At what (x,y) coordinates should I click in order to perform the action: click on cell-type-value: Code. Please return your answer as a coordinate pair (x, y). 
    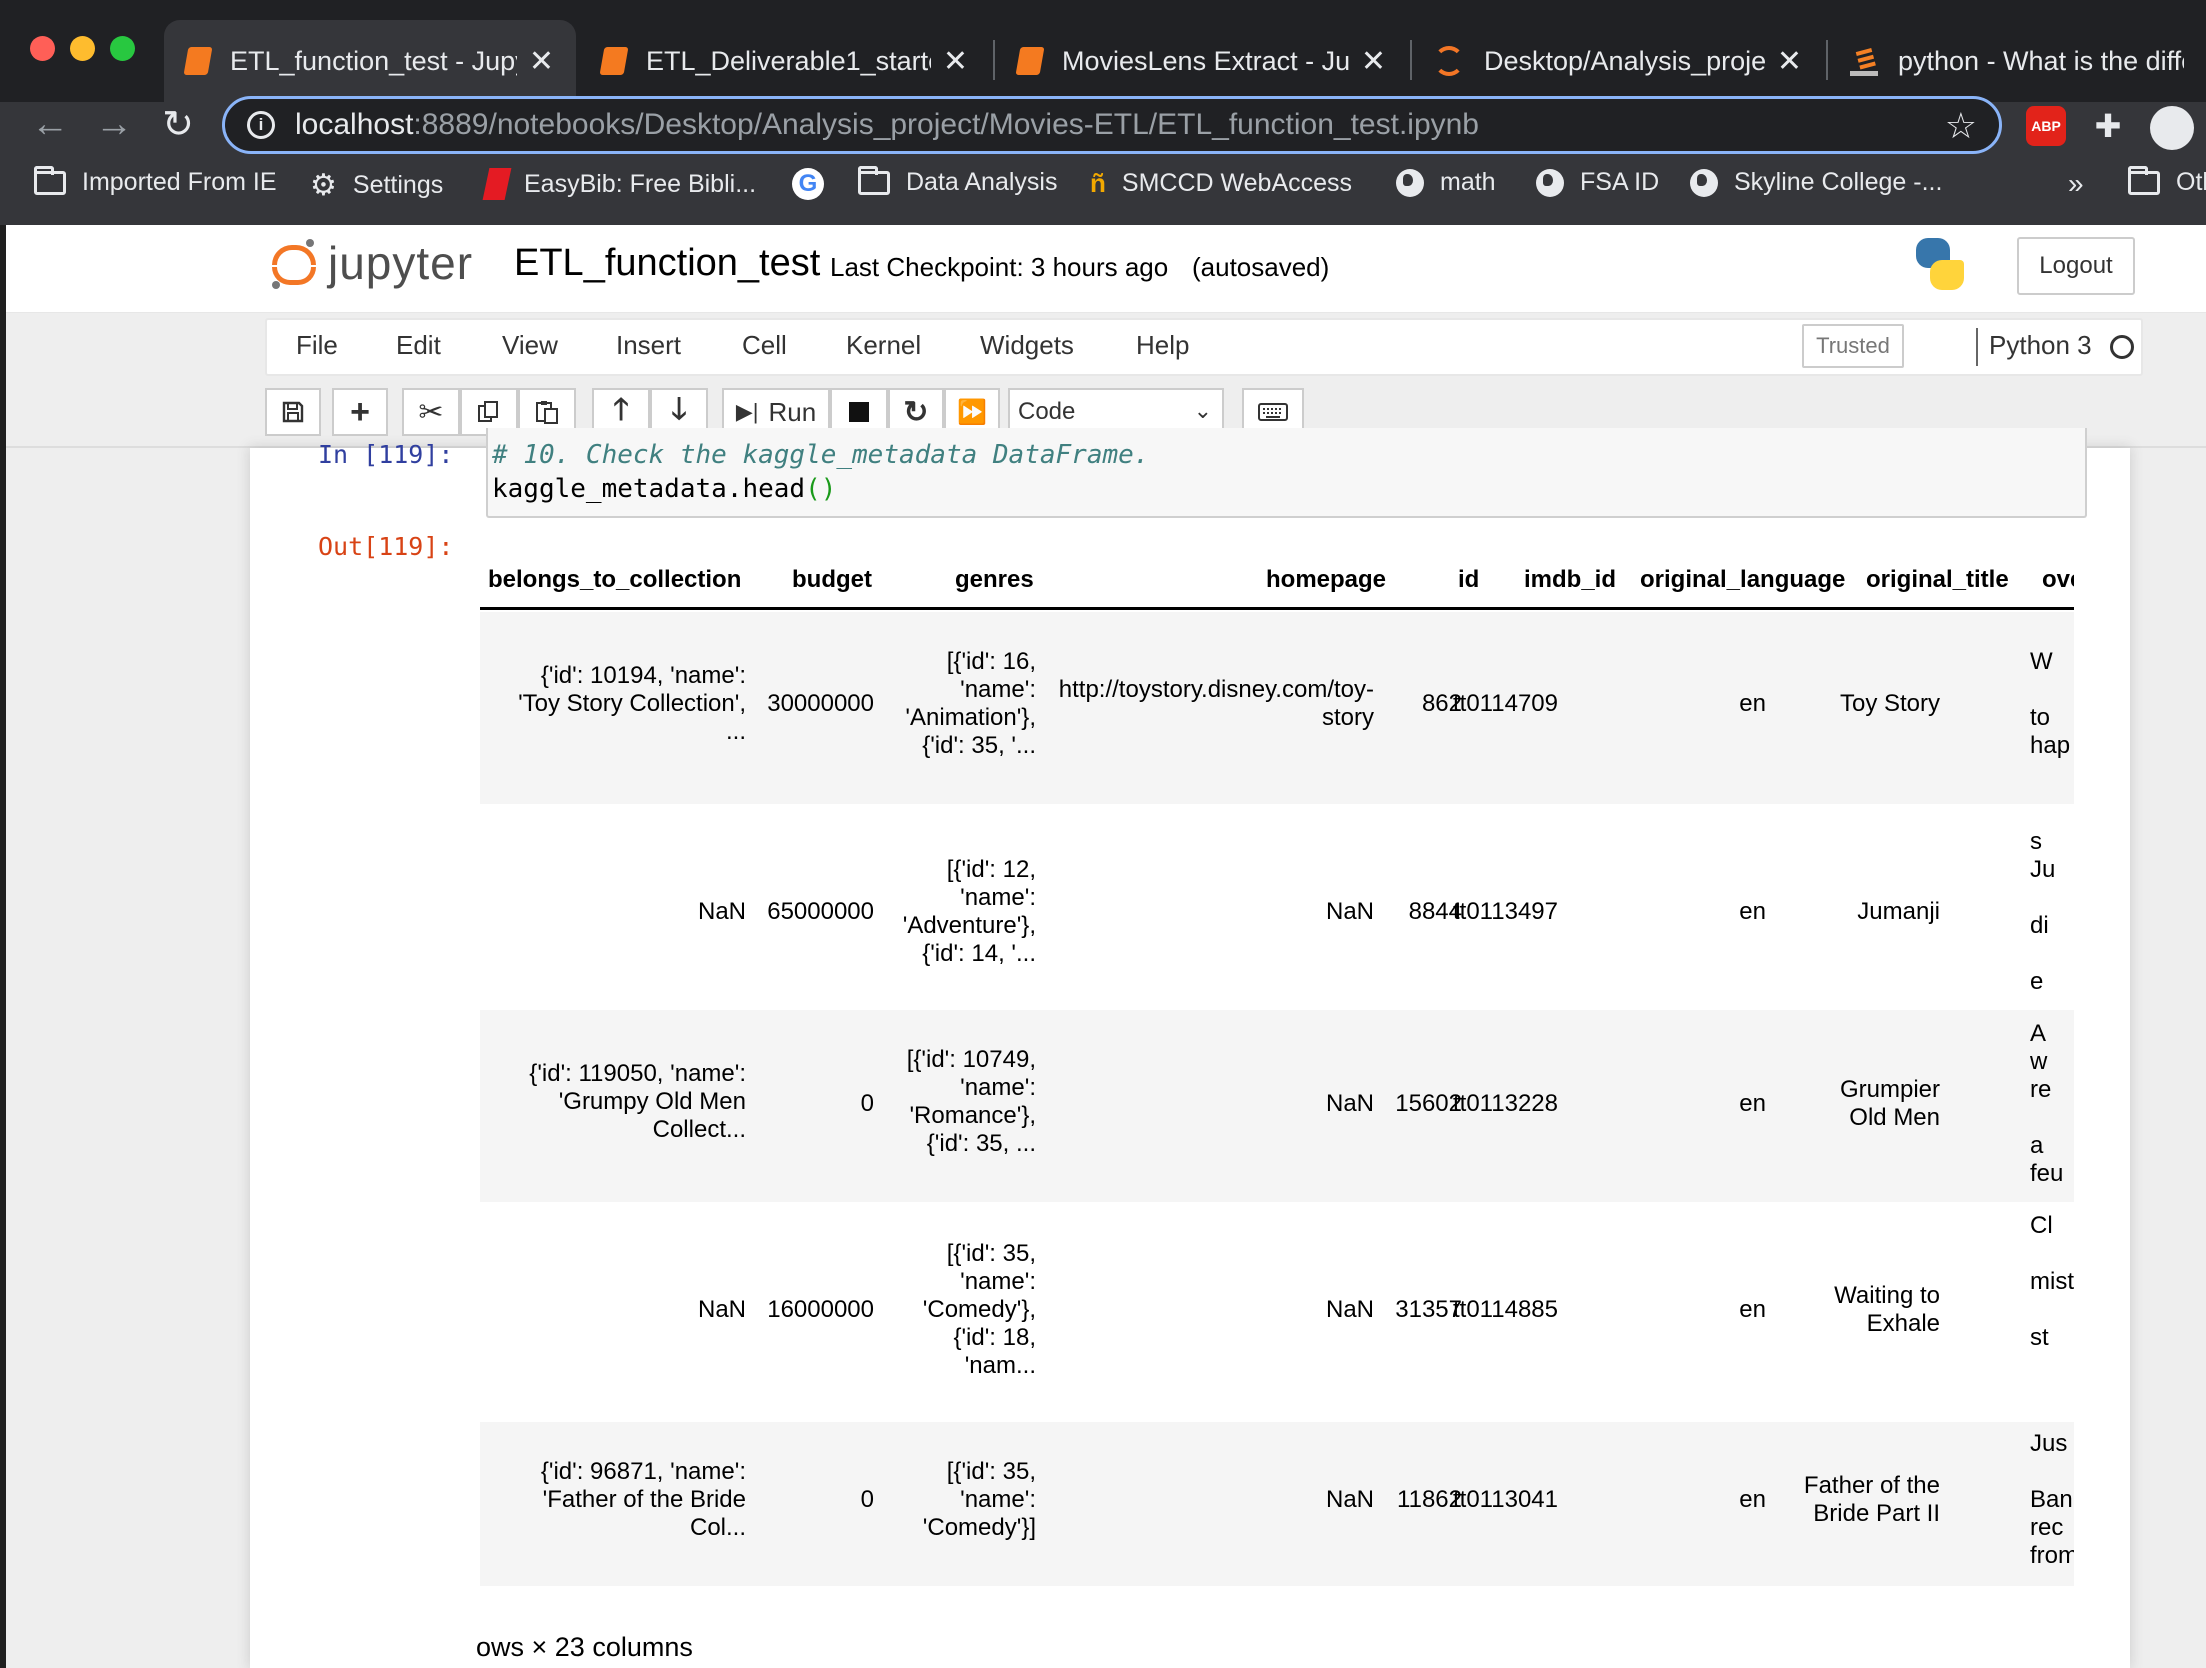
    Looking at the image, I should click on (1047, 411).